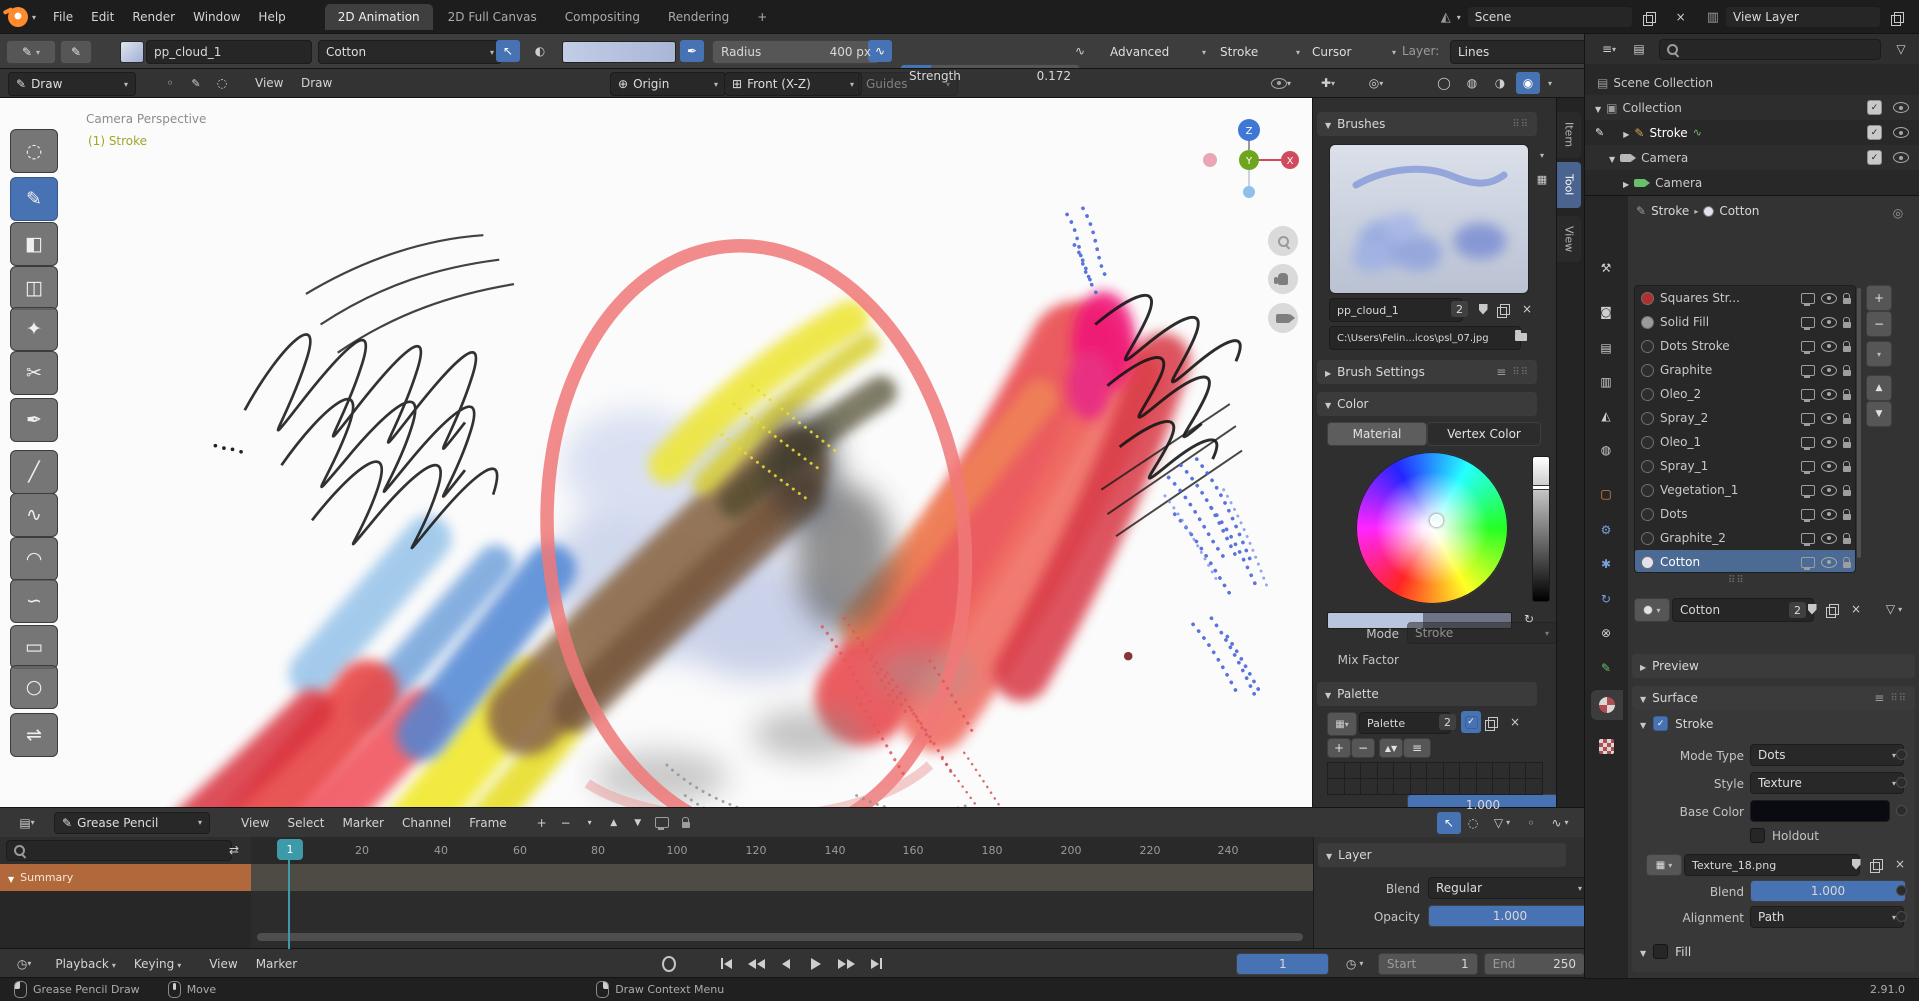 This screenshot has height=1001, width=1919. Describe the element at coordinates (1328, 83) in the screenshot. I see `gizmos-dropdown: ✚ ▾` at that location.